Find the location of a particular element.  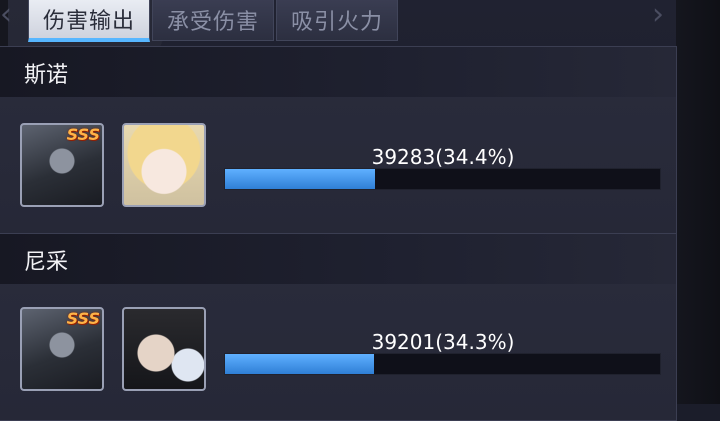

right-edge is located at coordinates (698, 202).